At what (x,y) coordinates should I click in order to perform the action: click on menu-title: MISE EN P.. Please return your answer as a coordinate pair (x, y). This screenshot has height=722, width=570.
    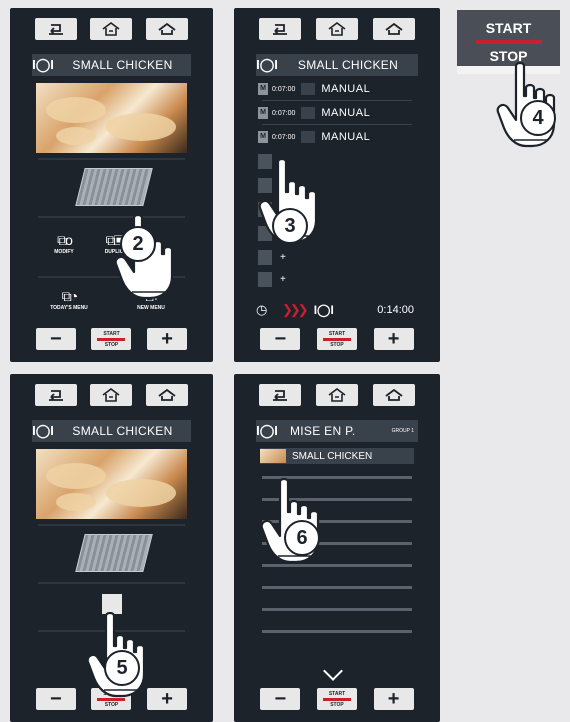
    Looking at the image, I should click on (323, 431).